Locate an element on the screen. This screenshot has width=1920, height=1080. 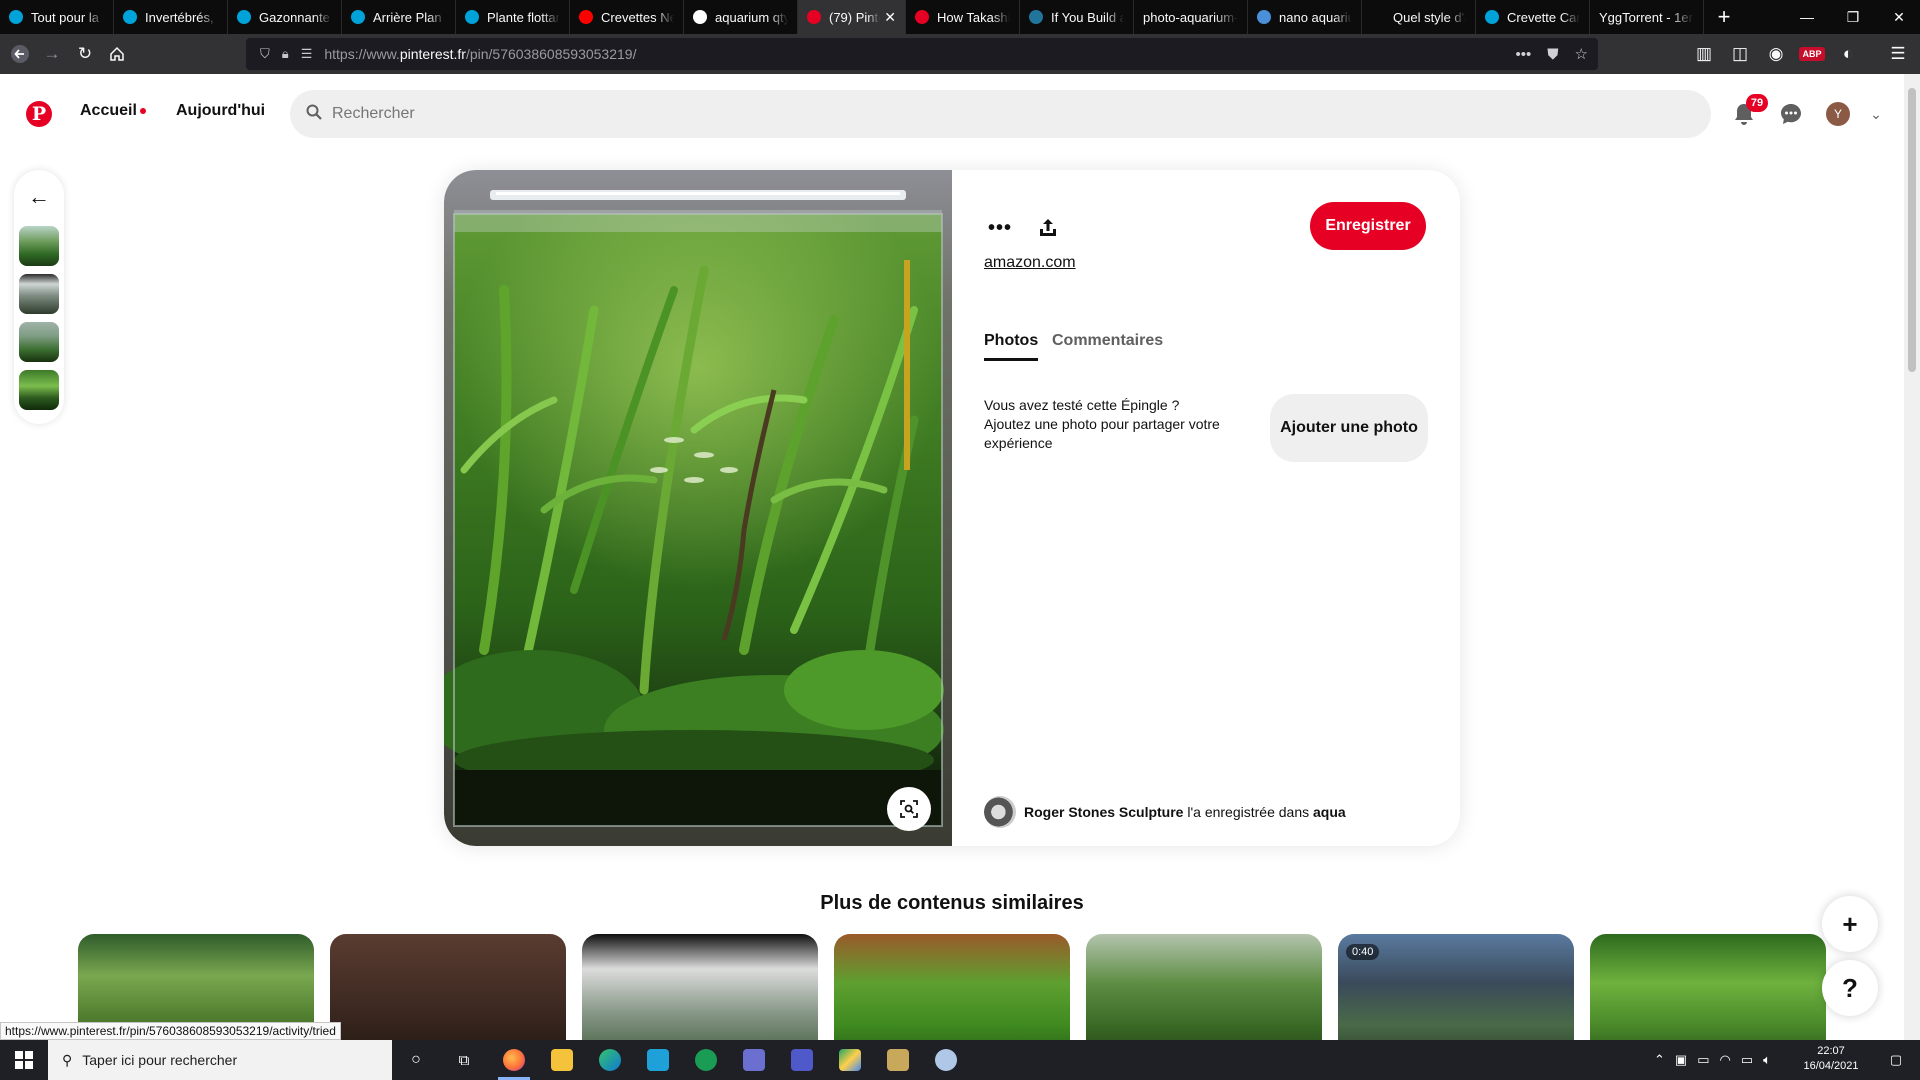
help-button: ? is located at coordinates (1850, 988).